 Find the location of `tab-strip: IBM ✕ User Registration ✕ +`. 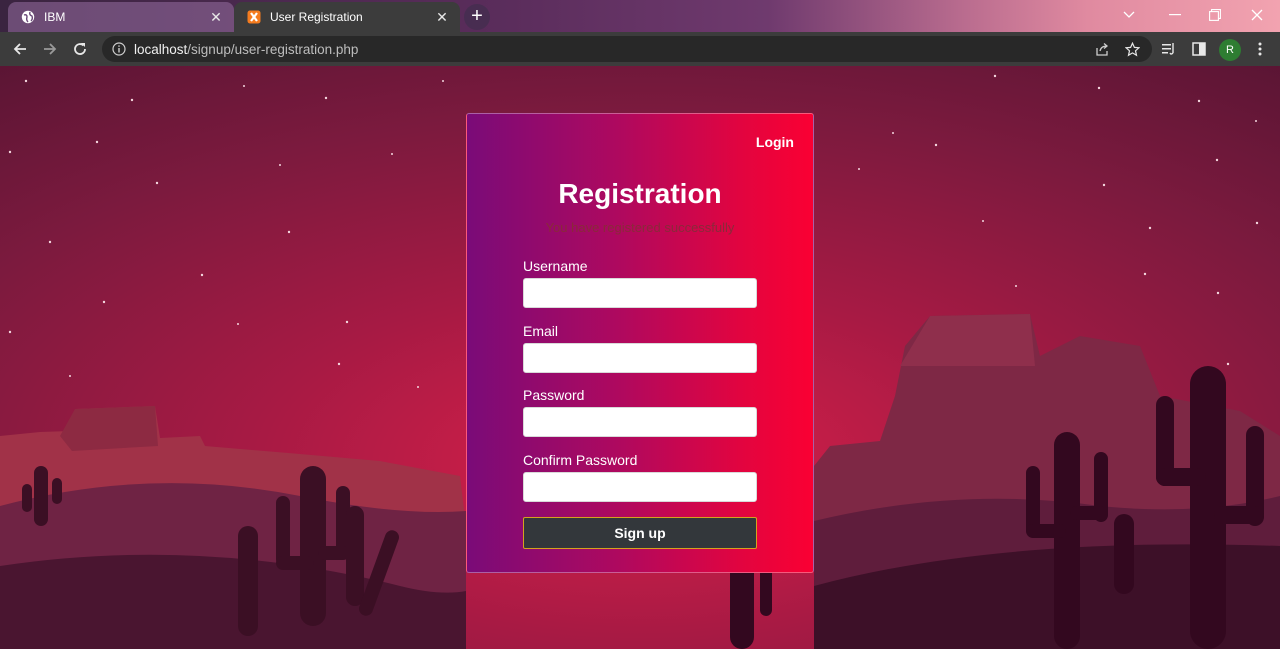

tab-strip: IBM ✕ User Registration ✕ + is located at coordinates (640, 16).